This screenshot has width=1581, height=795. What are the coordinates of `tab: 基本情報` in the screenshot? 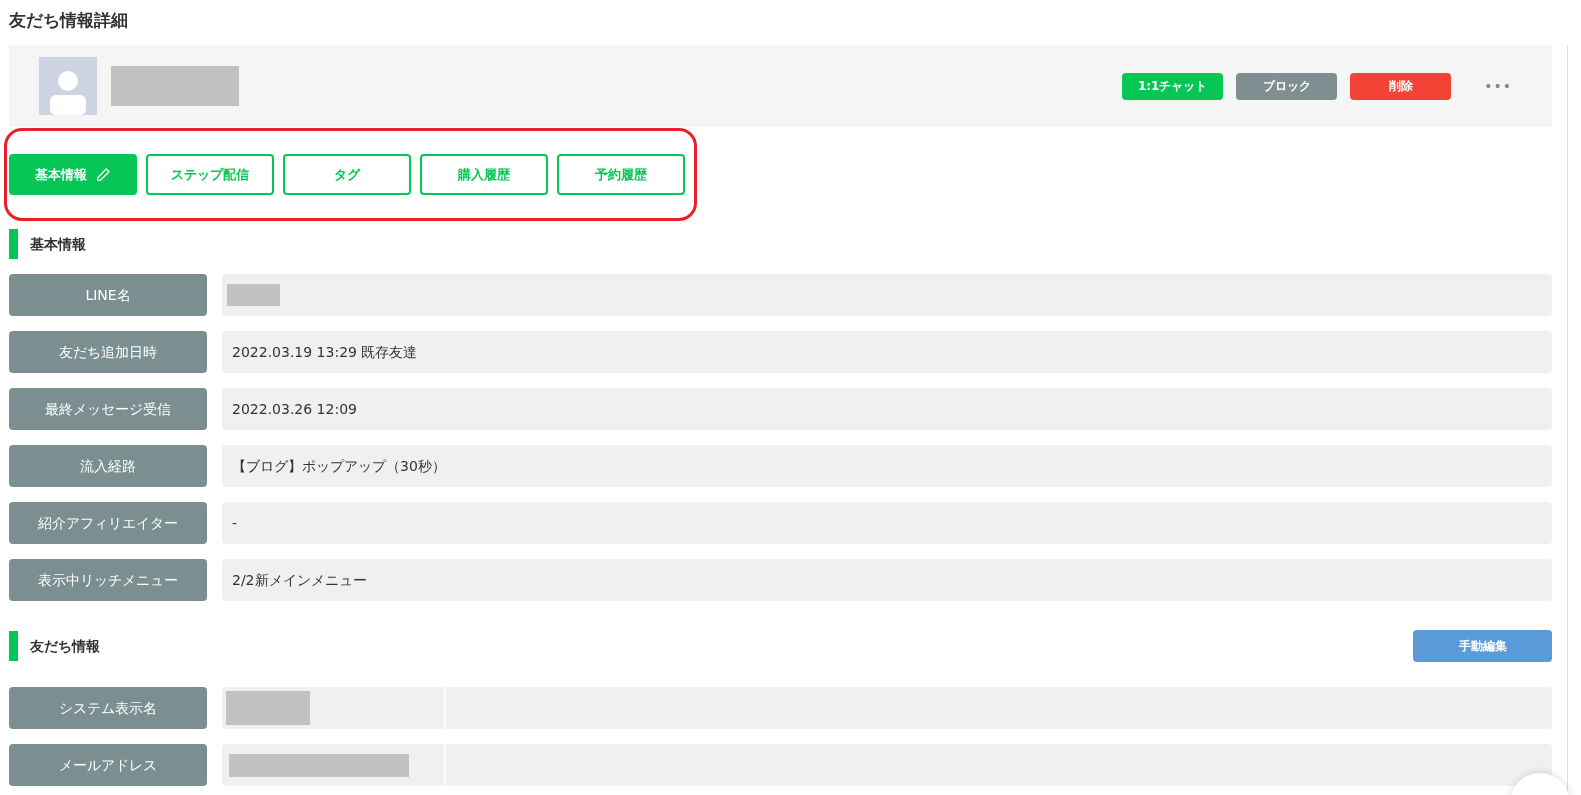 It's located at (73, 174).